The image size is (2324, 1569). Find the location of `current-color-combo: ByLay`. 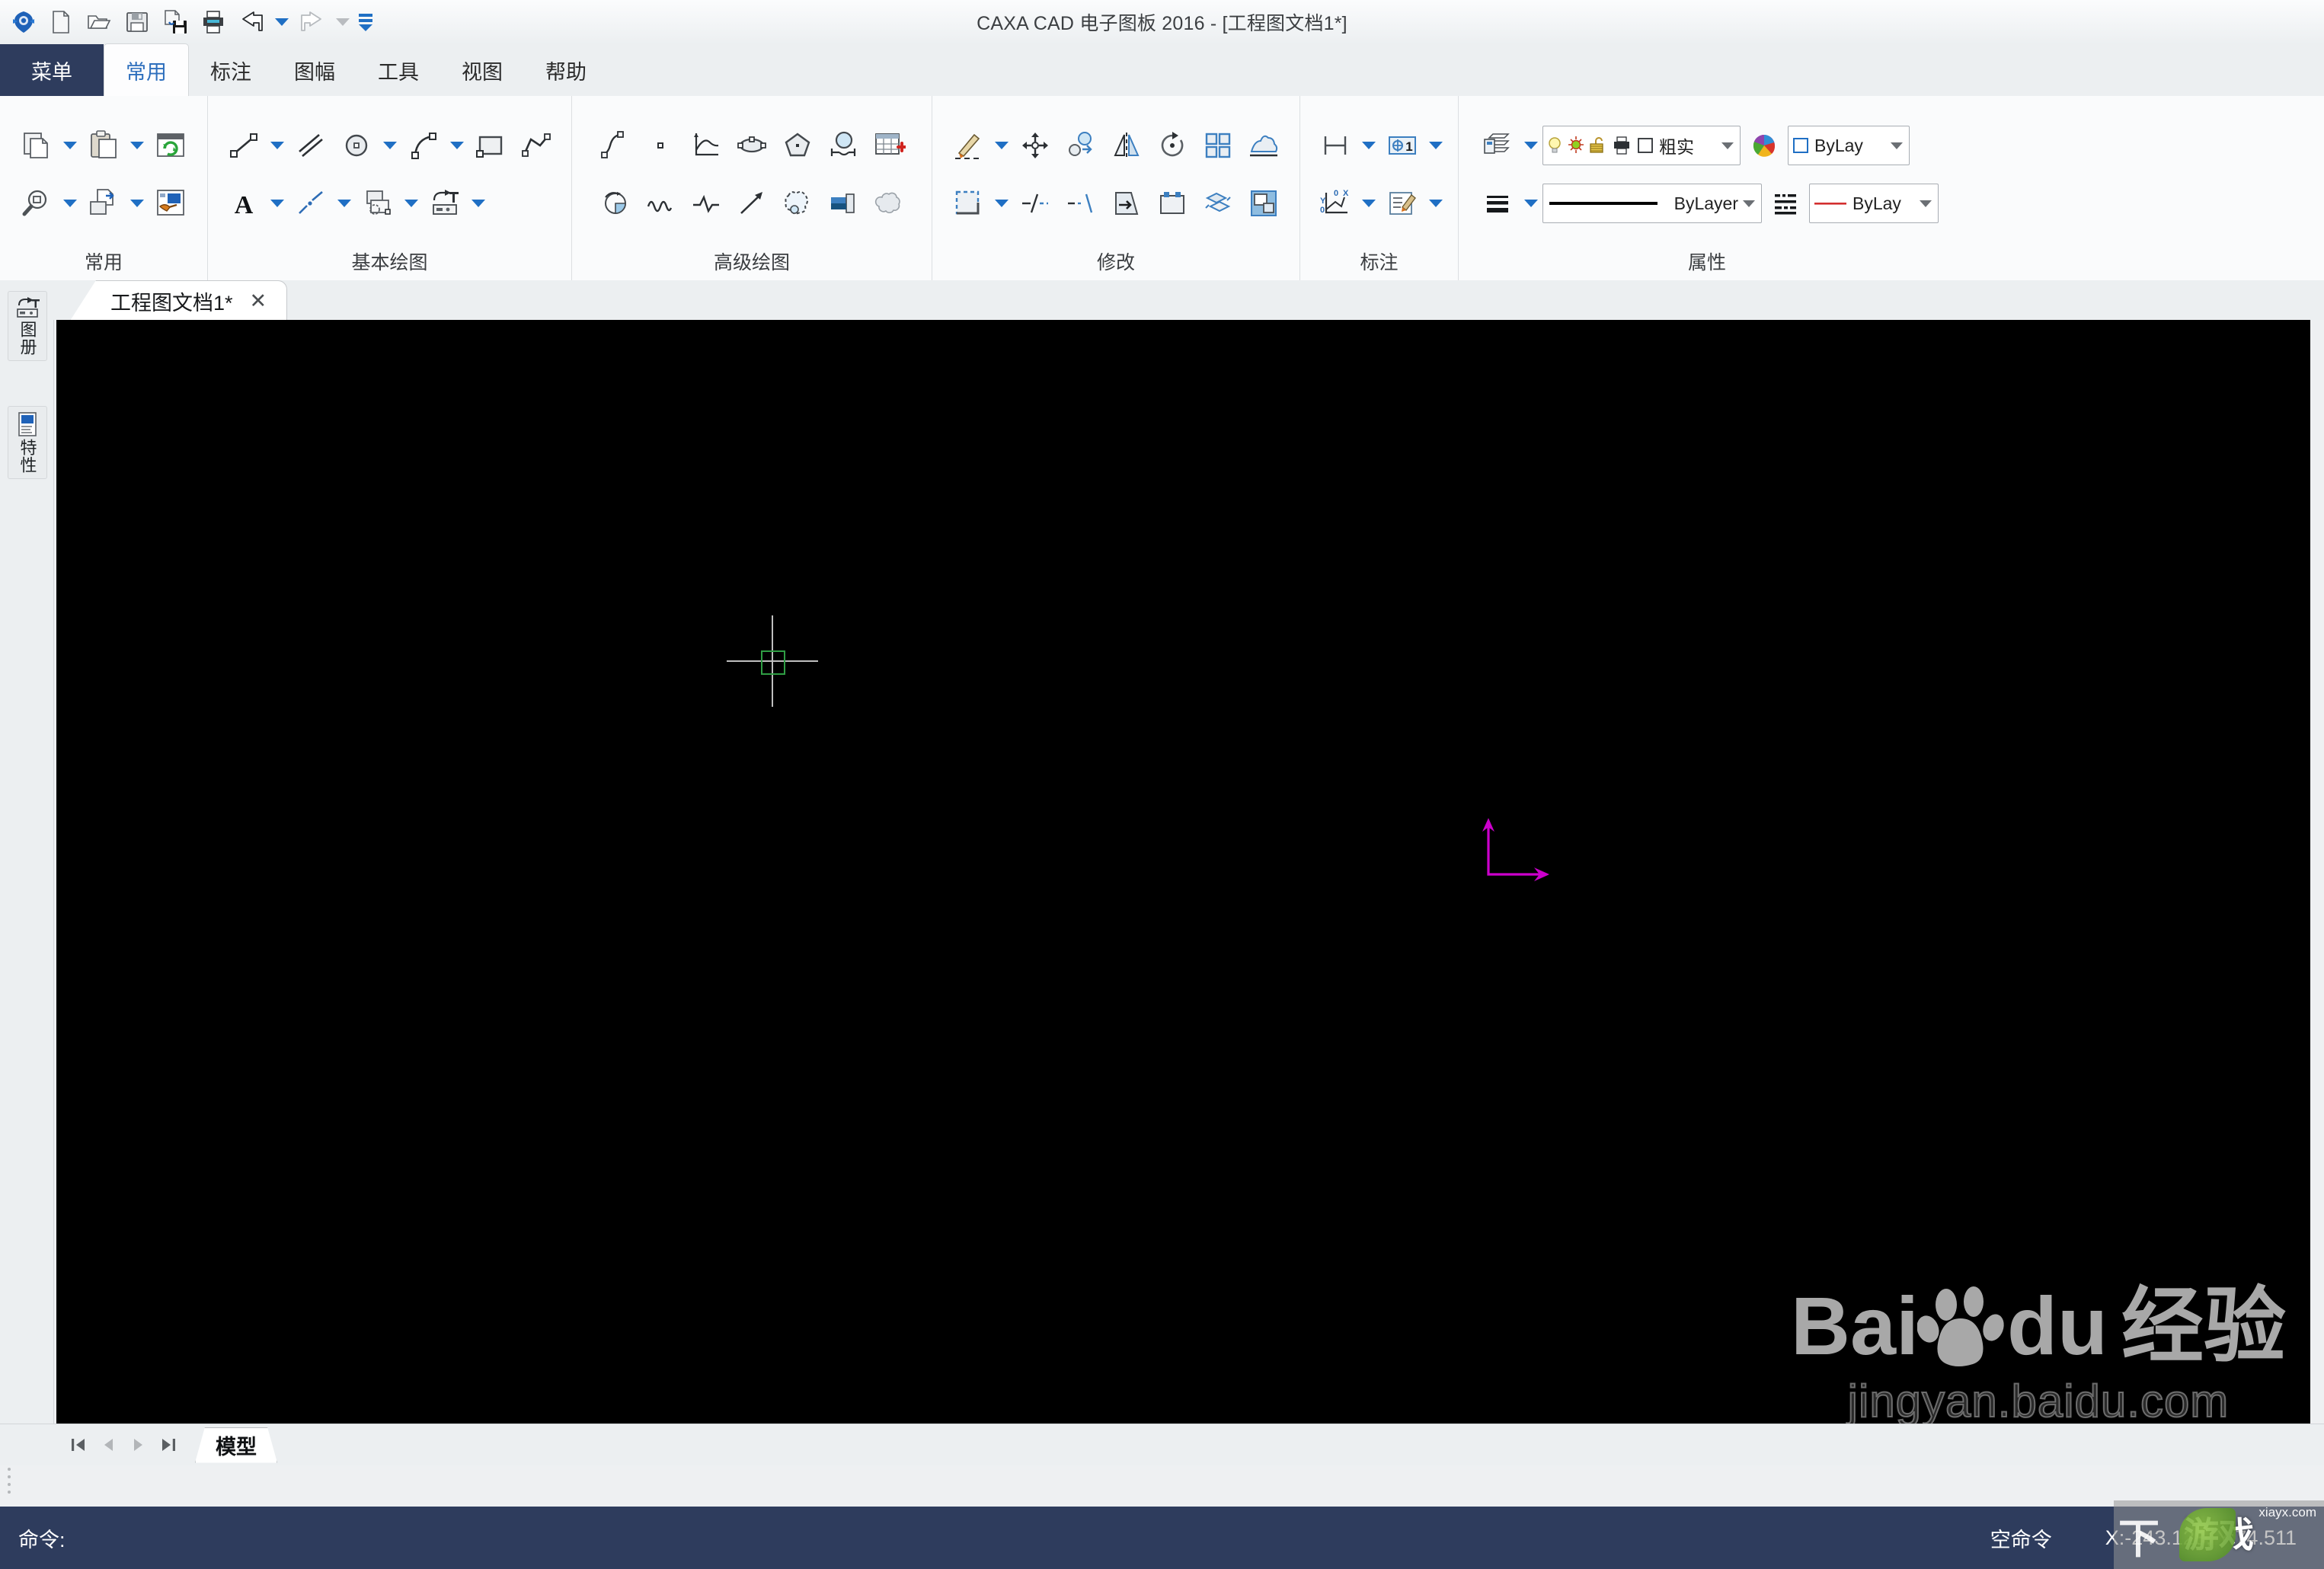

current-color-combo: ByLay is located at coordinates (1849, 146).